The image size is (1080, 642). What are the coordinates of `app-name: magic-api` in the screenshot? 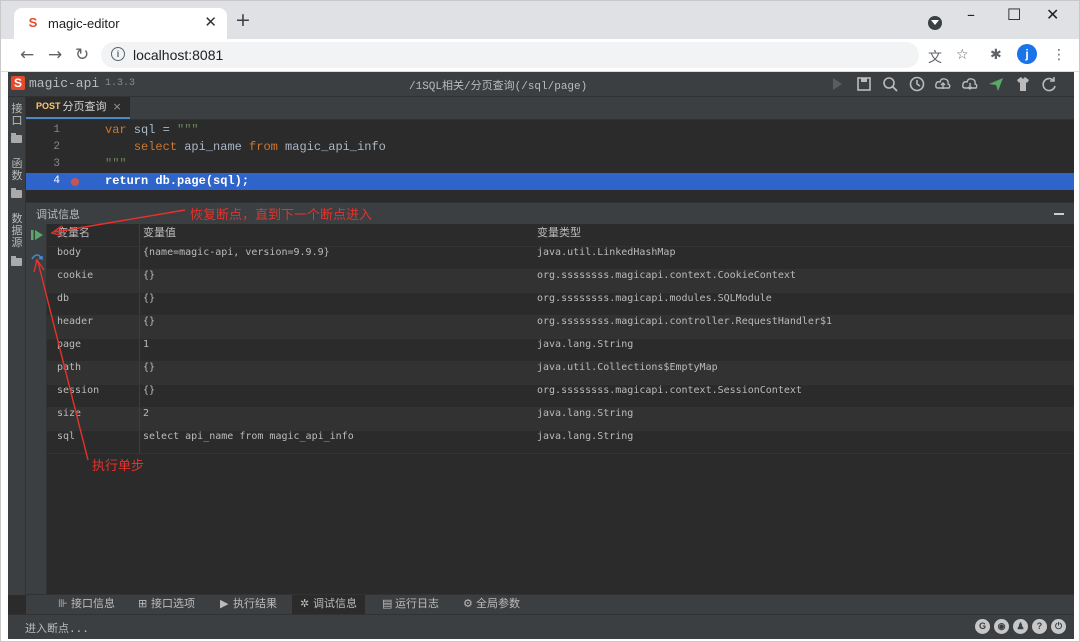 It's located at (64, 83).